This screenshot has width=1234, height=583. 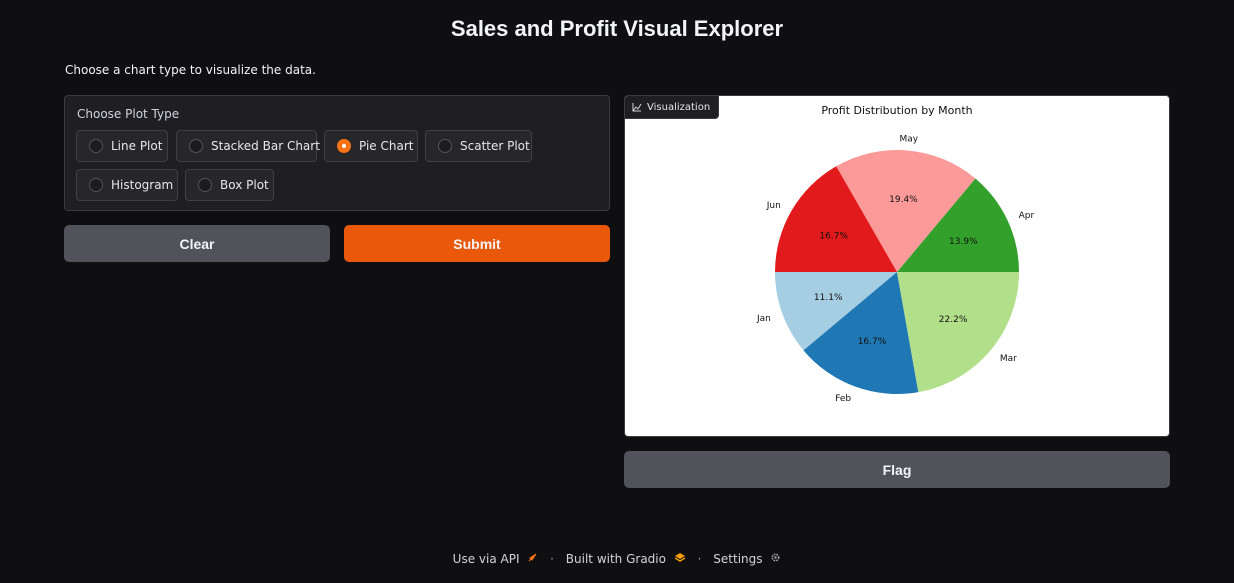 I want to click on option-histogram: Histogram, so click(x=127, y=185).